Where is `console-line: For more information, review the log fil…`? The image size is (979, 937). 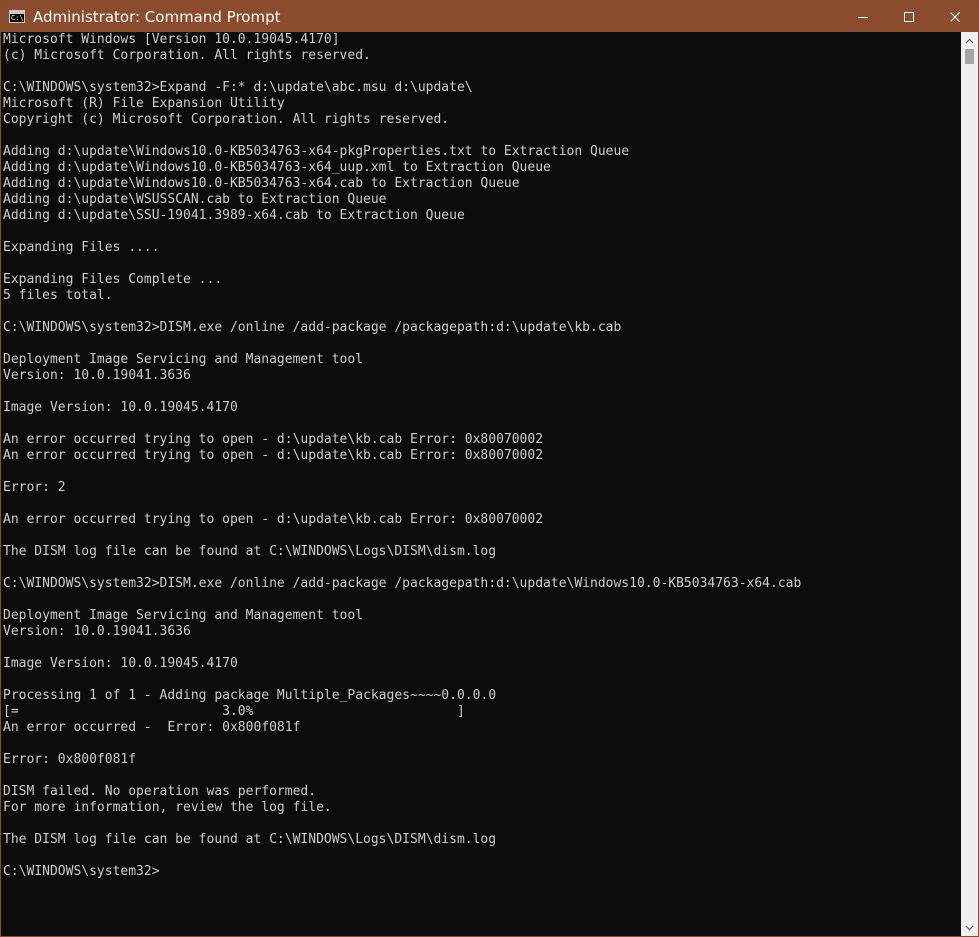 console-line: For more information, review the log fil… is located at coordinates (167, 807).